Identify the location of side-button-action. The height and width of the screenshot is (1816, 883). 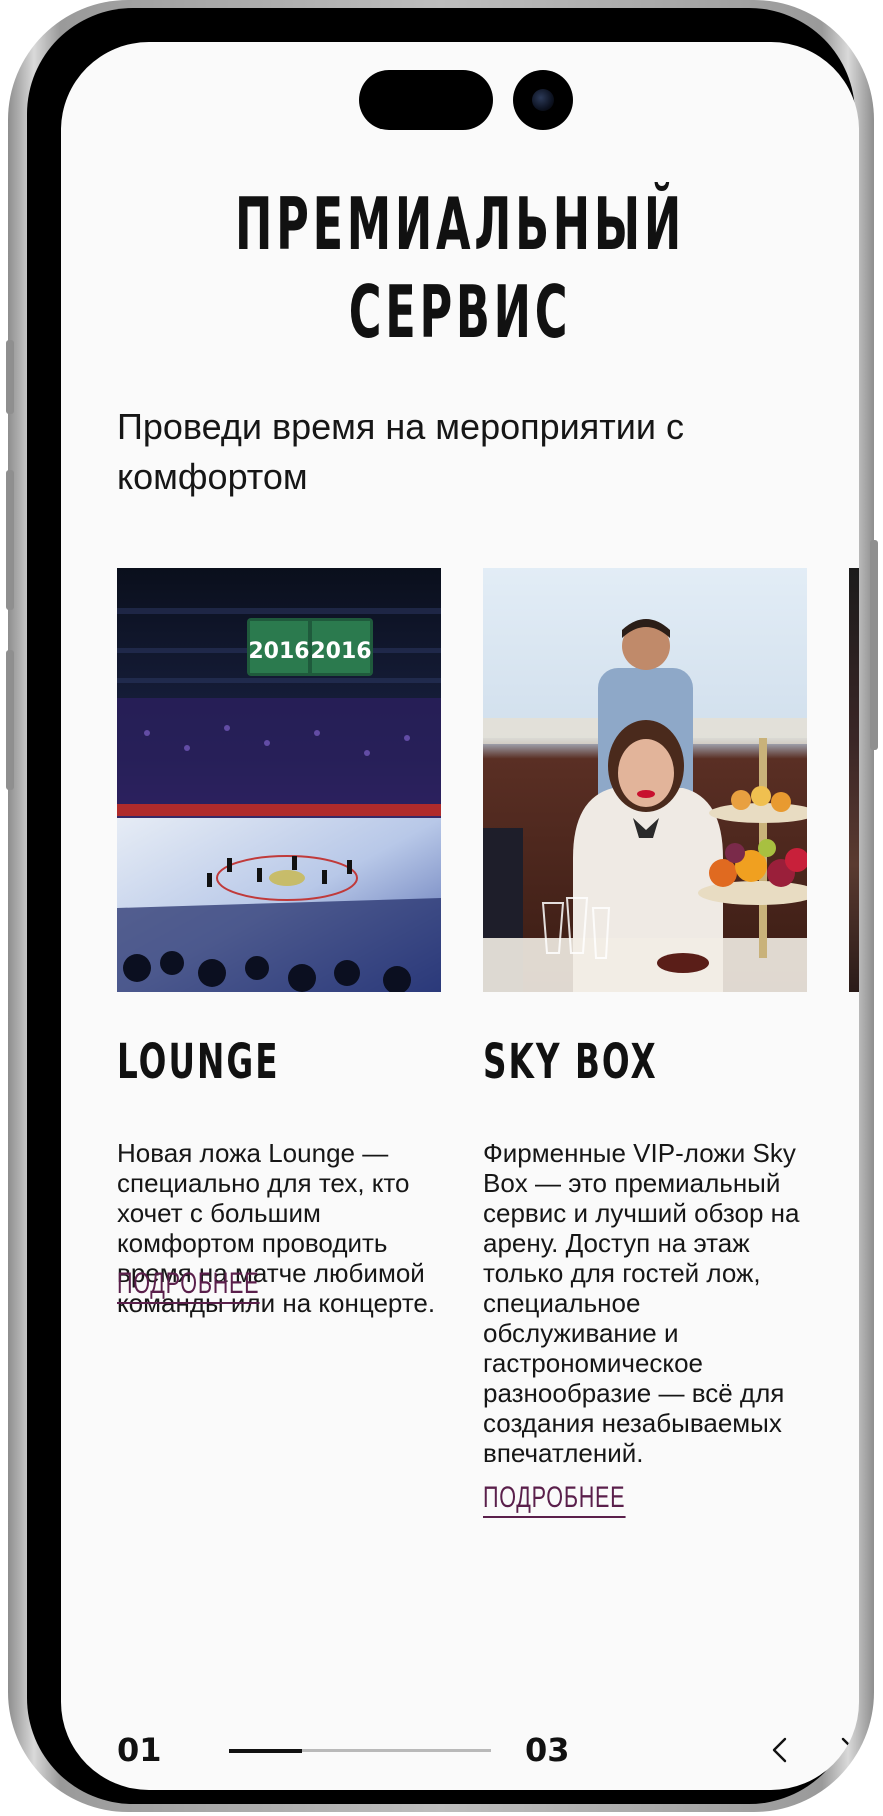
(10, 377).